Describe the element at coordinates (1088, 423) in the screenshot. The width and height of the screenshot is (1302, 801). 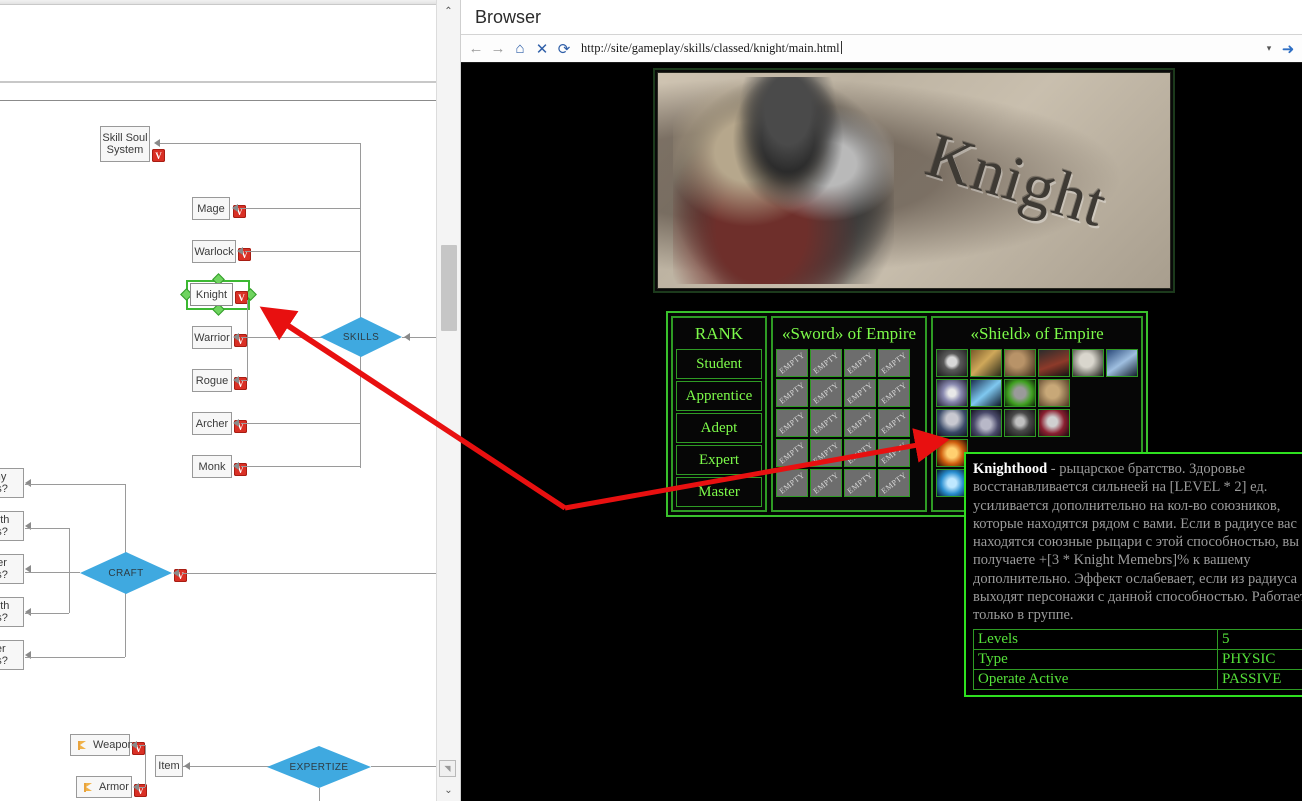
I see `empty-cell` at that location.